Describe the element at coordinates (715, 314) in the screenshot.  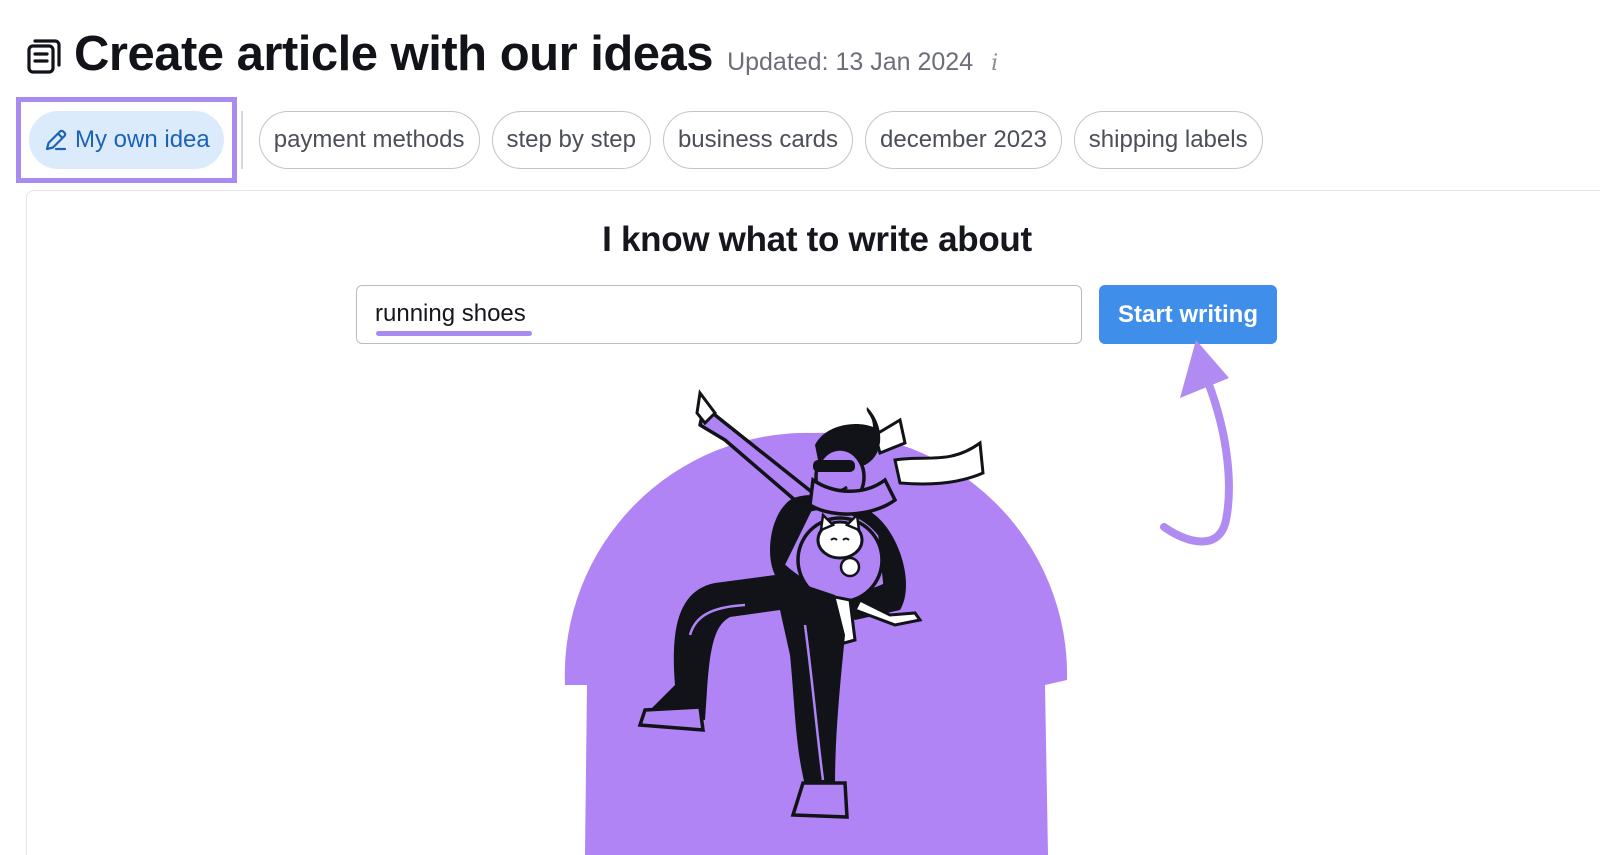
I see `topic-input` at that location.